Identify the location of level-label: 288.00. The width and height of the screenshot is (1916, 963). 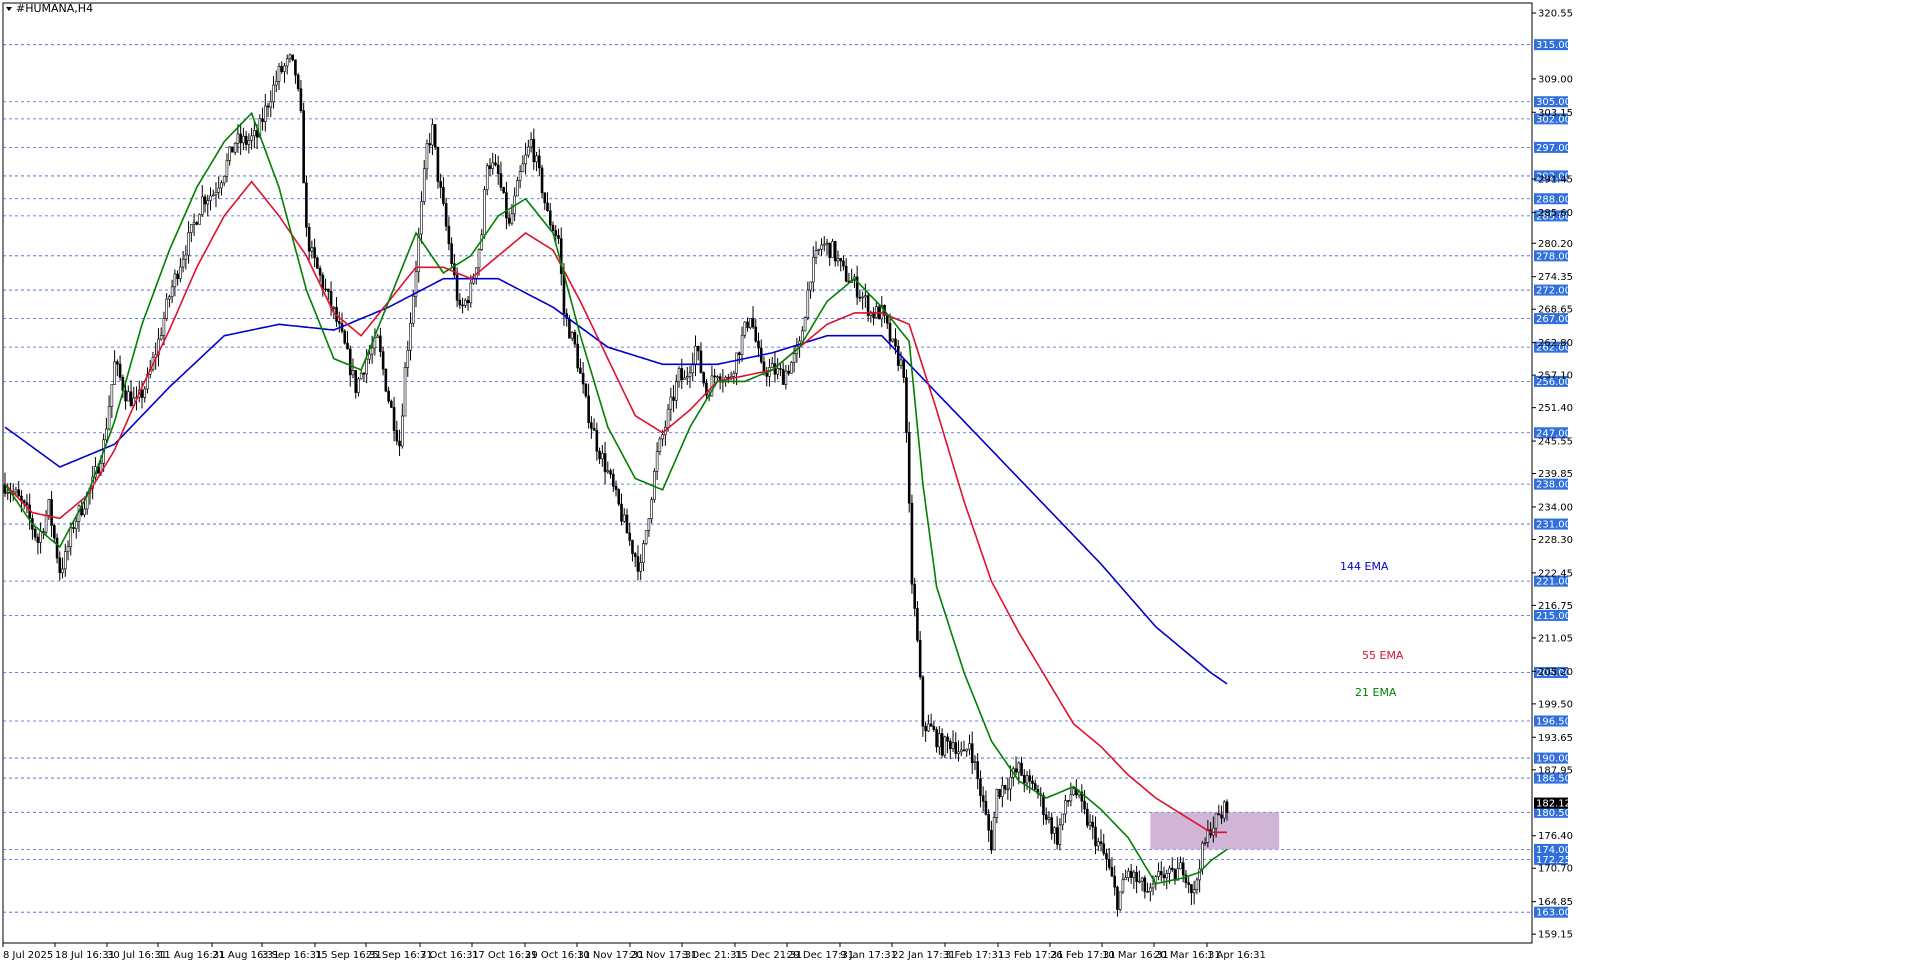
(1553, 199).